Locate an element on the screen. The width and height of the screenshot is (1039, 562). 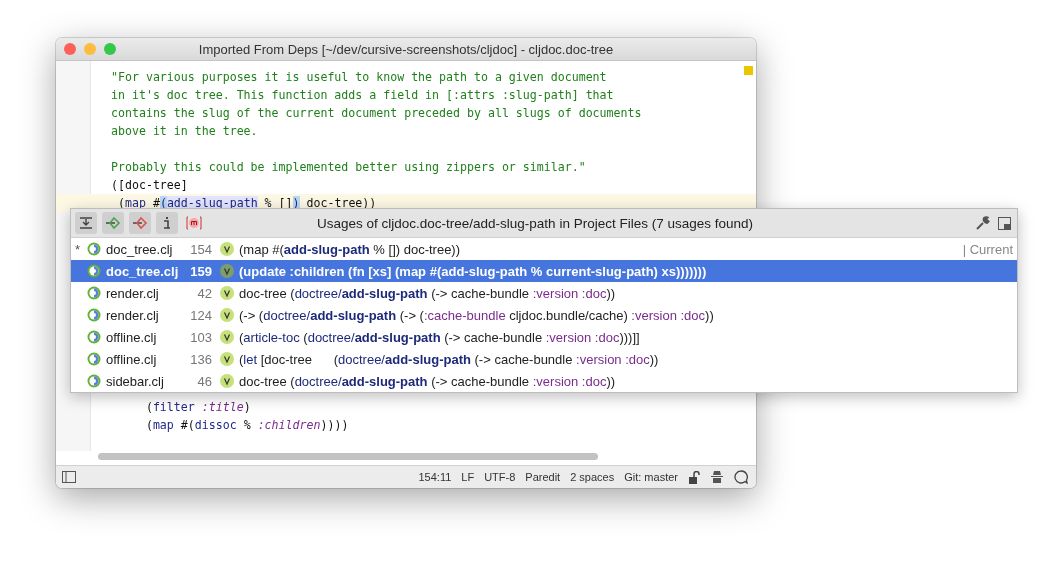
close-button is located at coordinates (70, 49).